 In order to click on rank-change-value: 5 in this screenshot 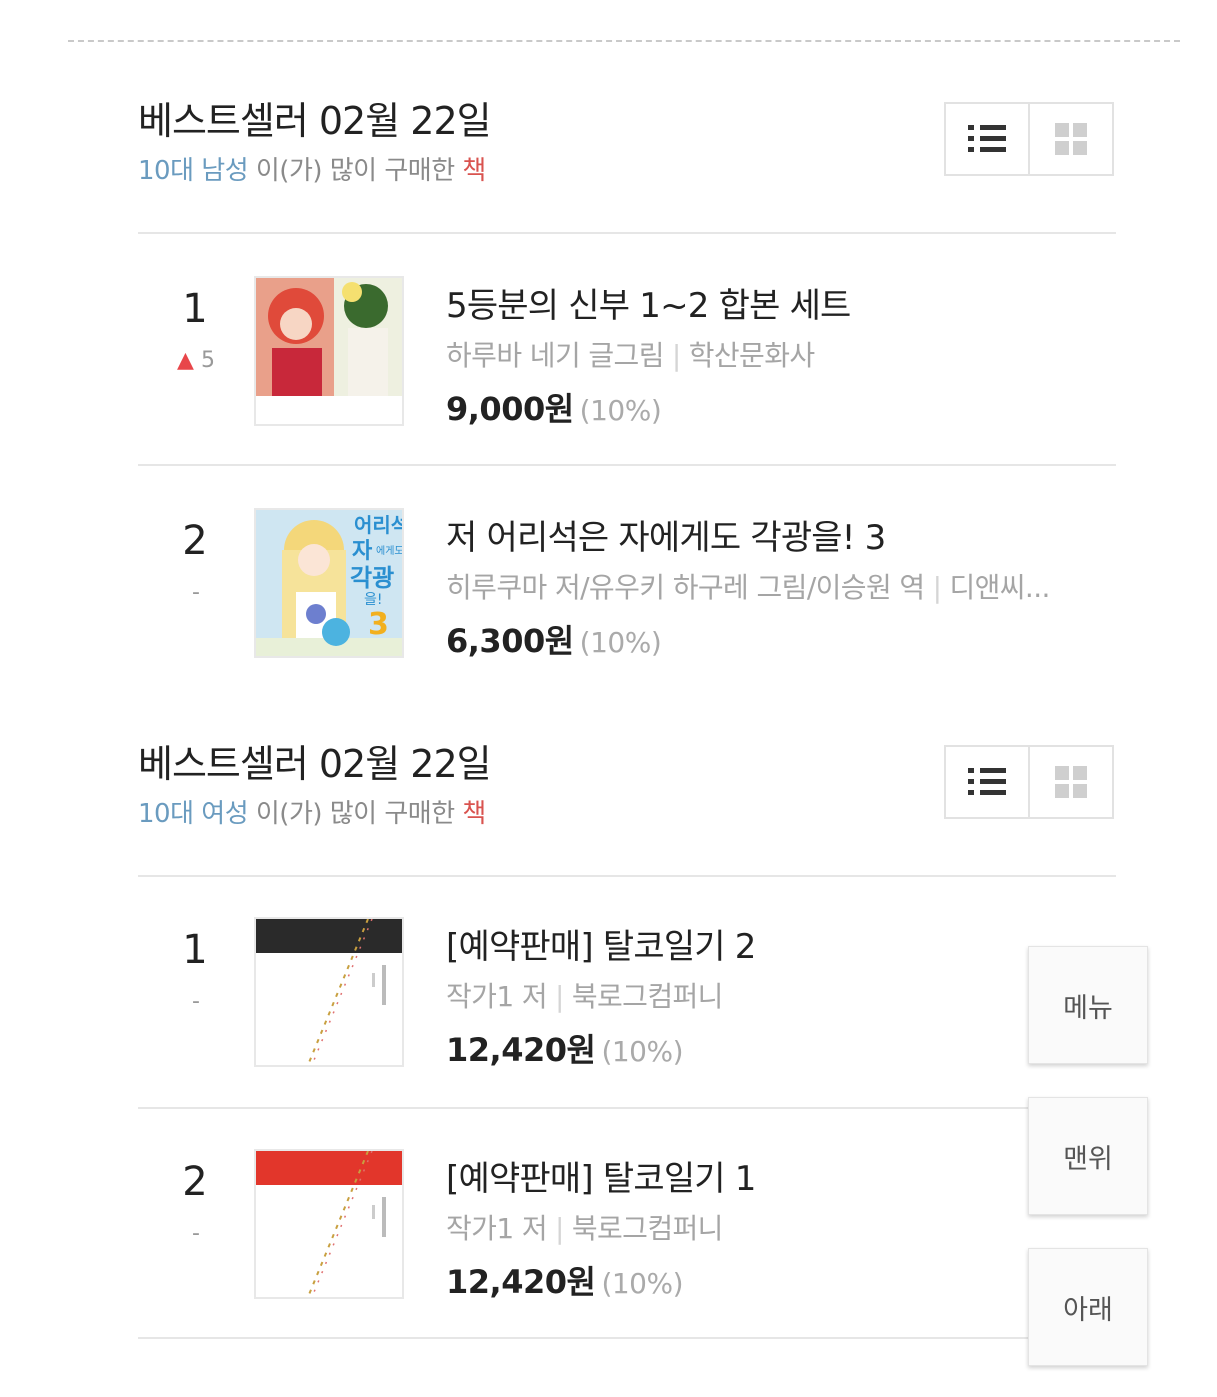, I will do `click(207, 360)`.